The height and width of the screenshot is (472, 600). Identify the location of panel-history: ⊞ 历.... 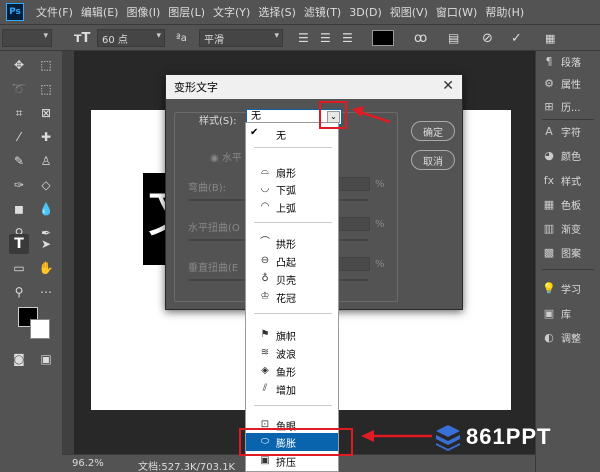
(568, 106).